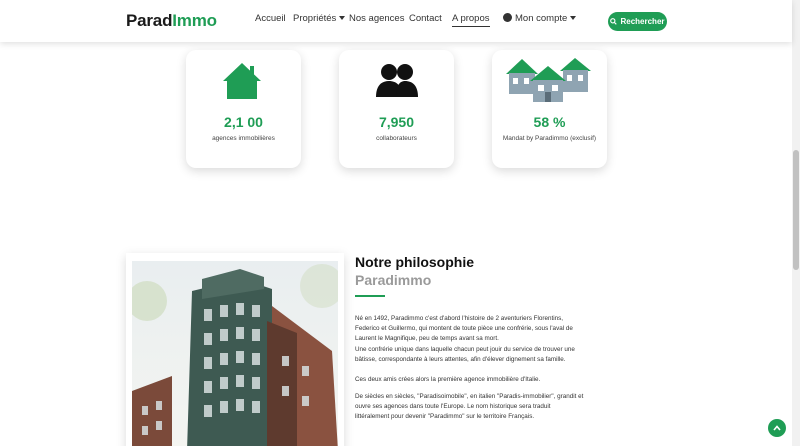 The height and width of the screenshot is (446, 800). What do you see at coordinates (614, 21) in the screenshot?
I see `search-icon` at bounding box center [614, 21].